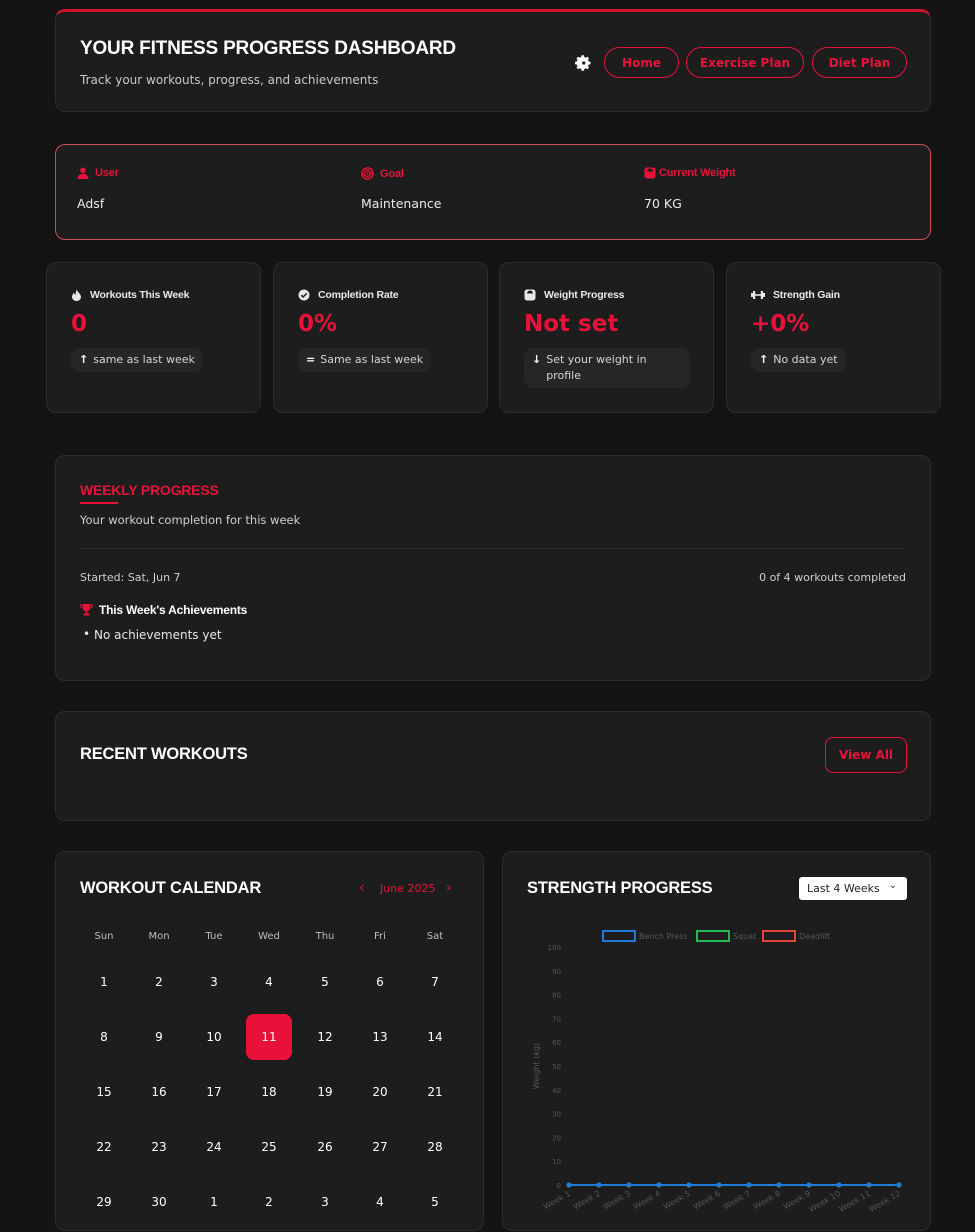  What do you see at coordinates (304, 295) in the screenshot?
I see `check-circle-icon` at bounding box center [304, 295].